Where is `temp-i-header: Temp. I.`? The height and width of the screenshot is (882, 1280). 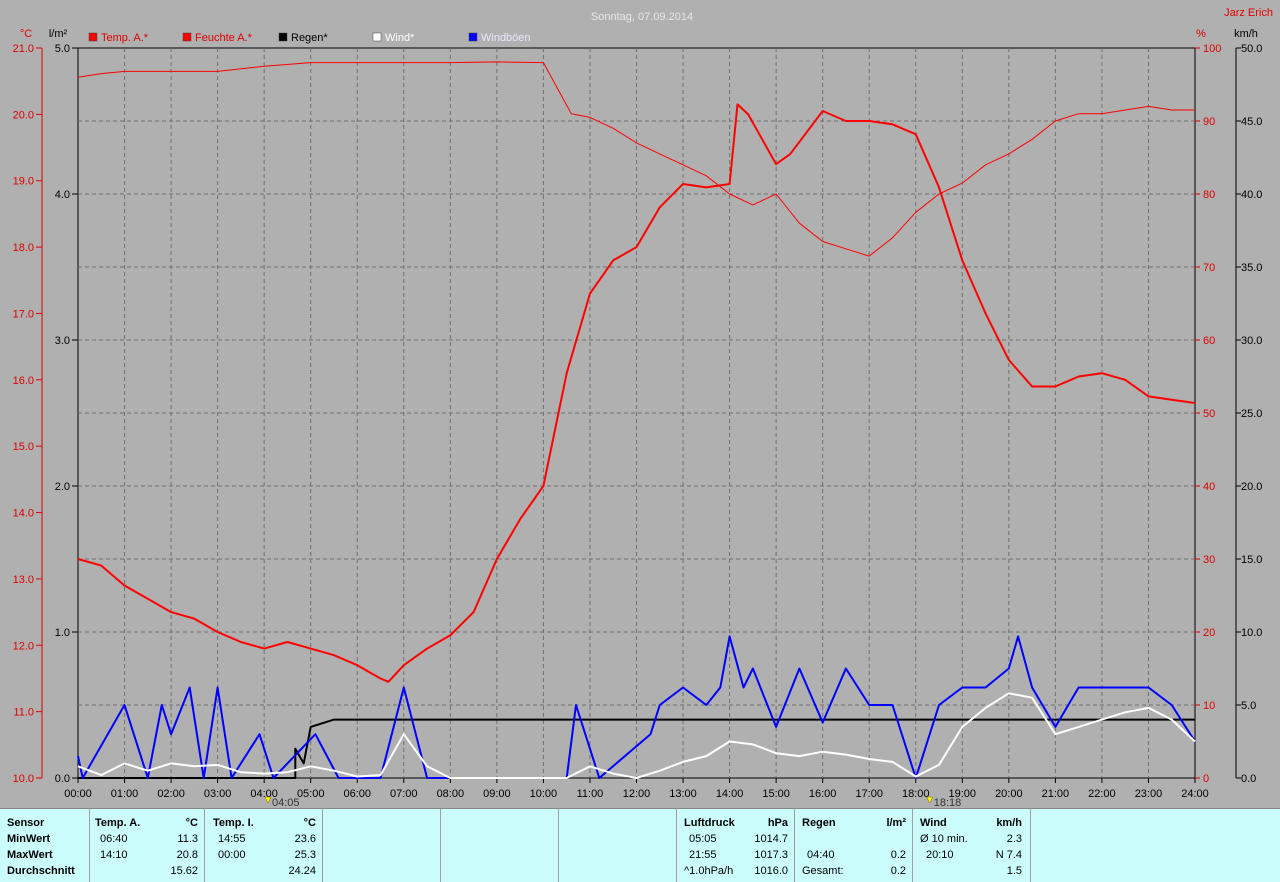
temp-i-header: Temp. I. is located at coordinates (233, 823).